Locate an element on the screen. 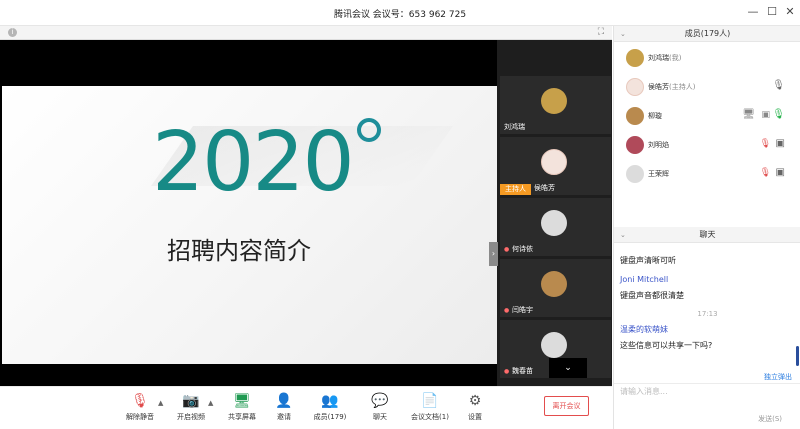  unmute-button: 🎙 解除静音 is located at coordinates (140, 407).